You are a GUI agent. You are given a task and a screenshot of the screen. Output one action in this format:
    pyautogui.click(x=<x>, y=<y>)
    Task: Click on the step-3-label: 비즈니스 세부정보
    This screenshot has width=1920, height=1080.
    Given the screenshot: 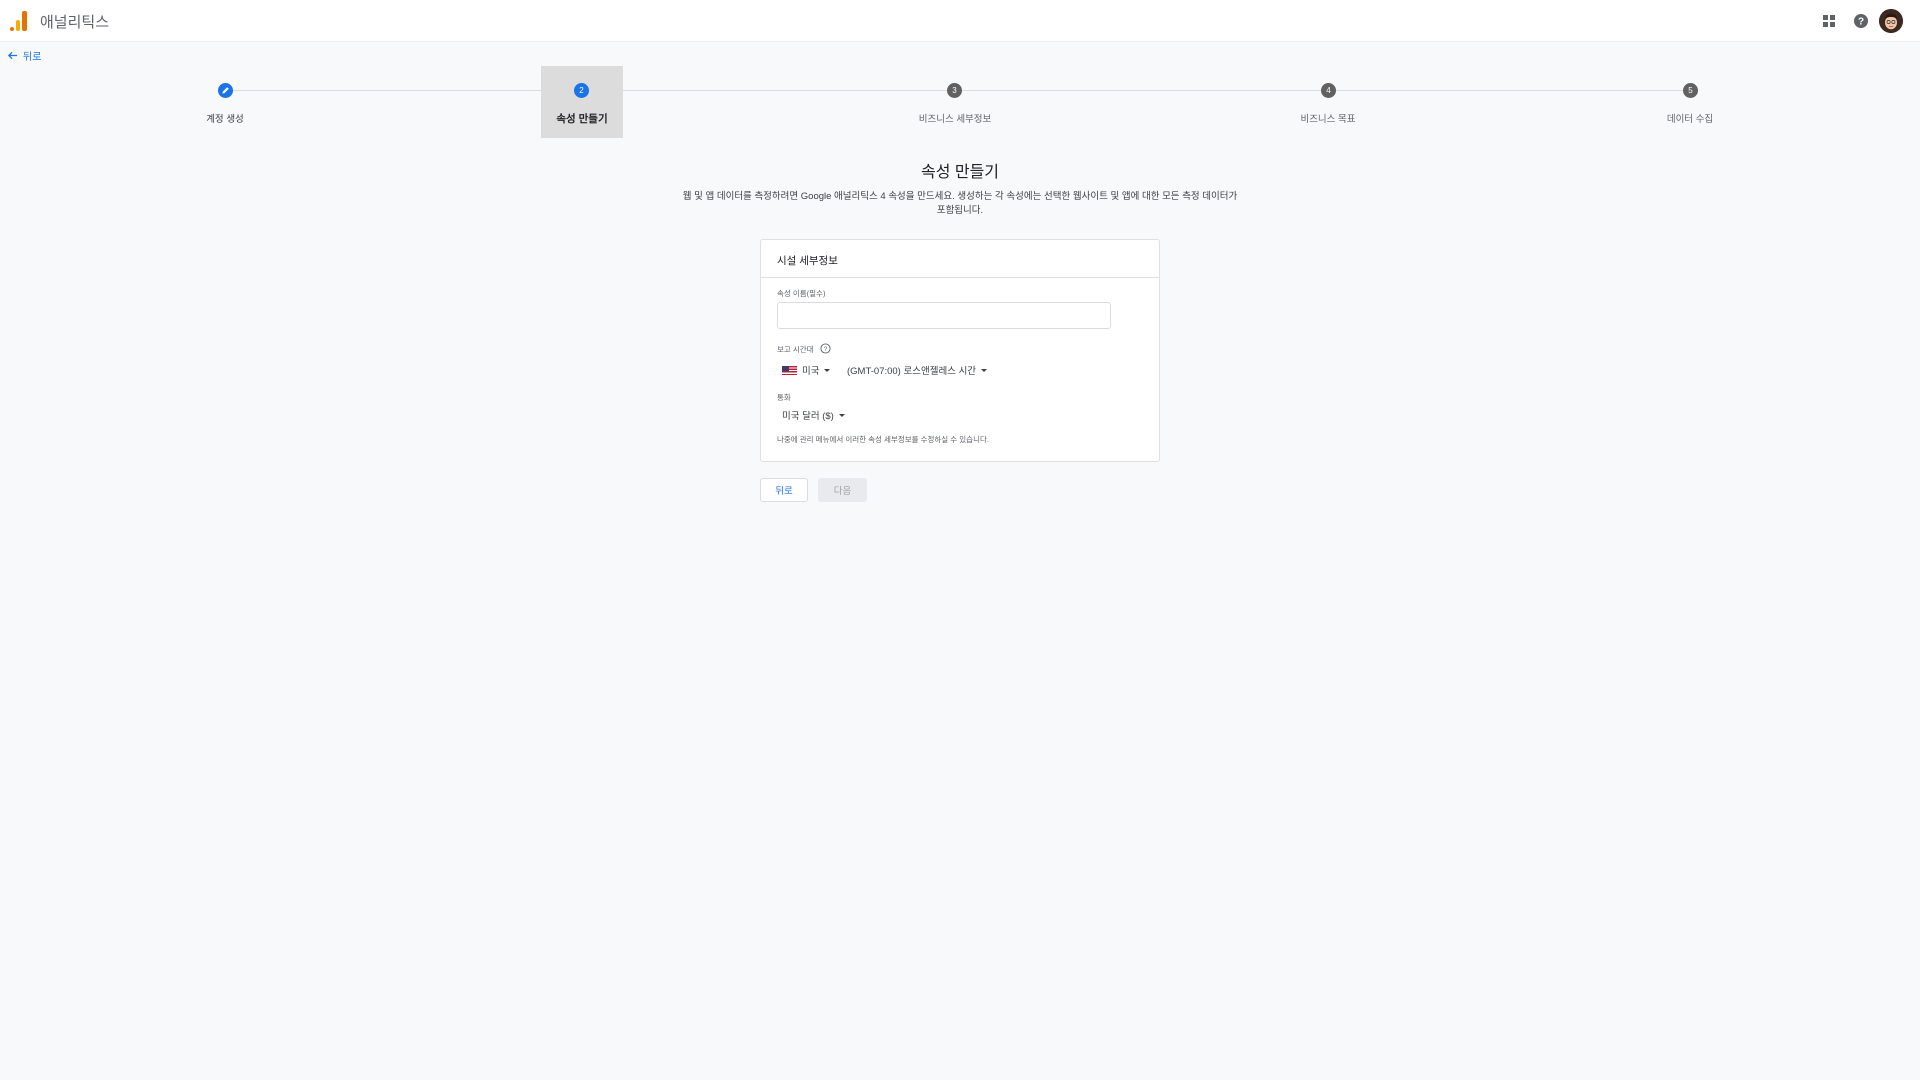 What is the action you would take?
    pyautogui.click(x=955, y=119)
    